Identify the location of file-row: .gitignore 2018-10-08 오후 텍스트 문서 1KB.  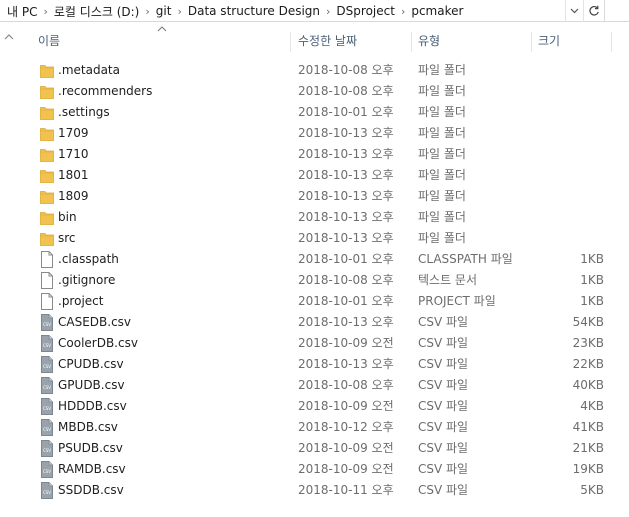
(314, 280).